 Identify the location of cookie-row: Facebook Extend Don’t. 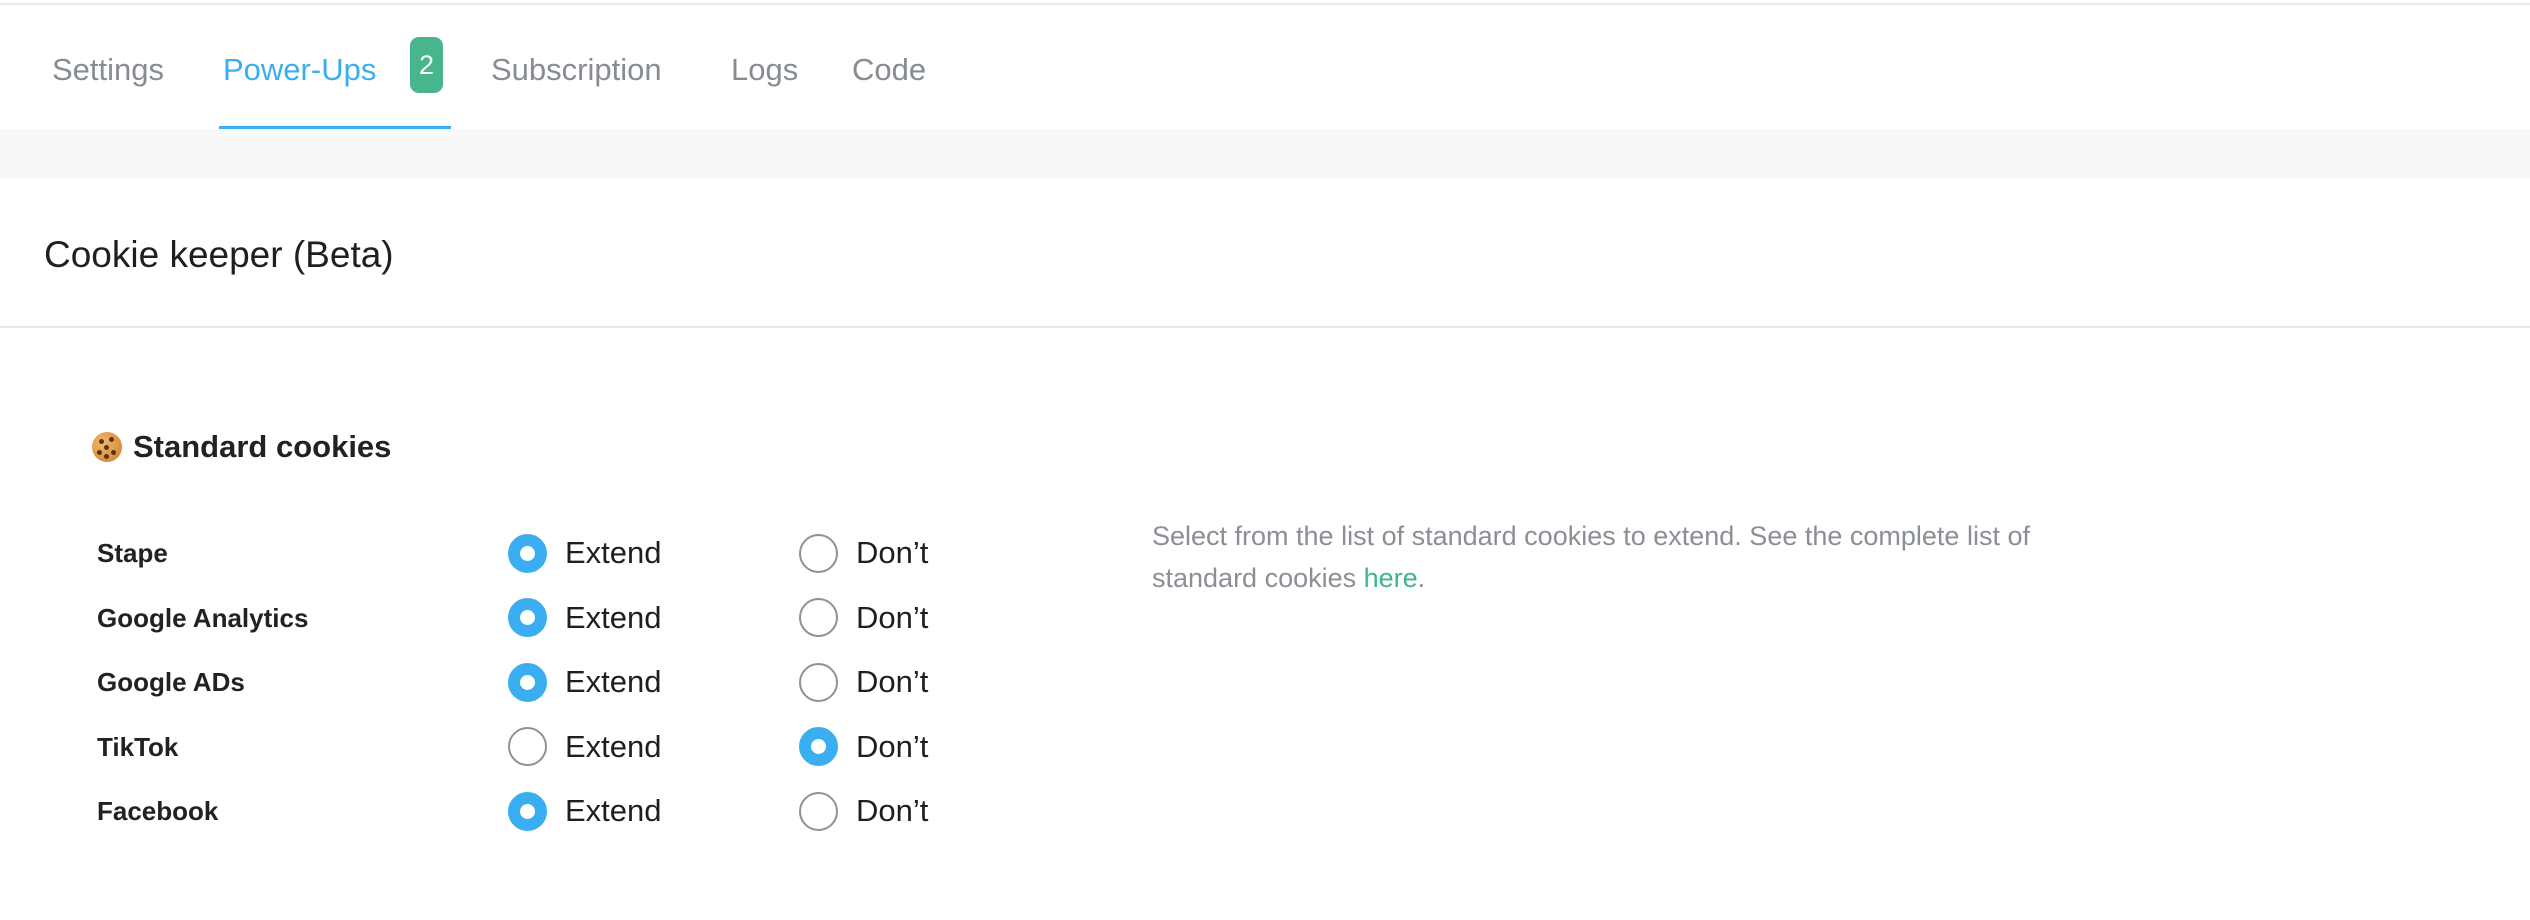
(550, 811).